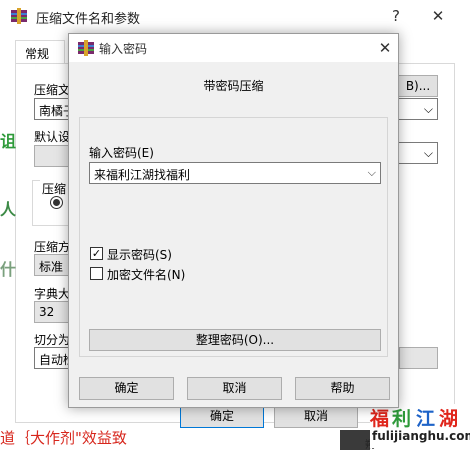  What do you see at coordinates (40, 52) in the screenshot?
I see `tab-general: 常规` at bounding box center [40, 52].